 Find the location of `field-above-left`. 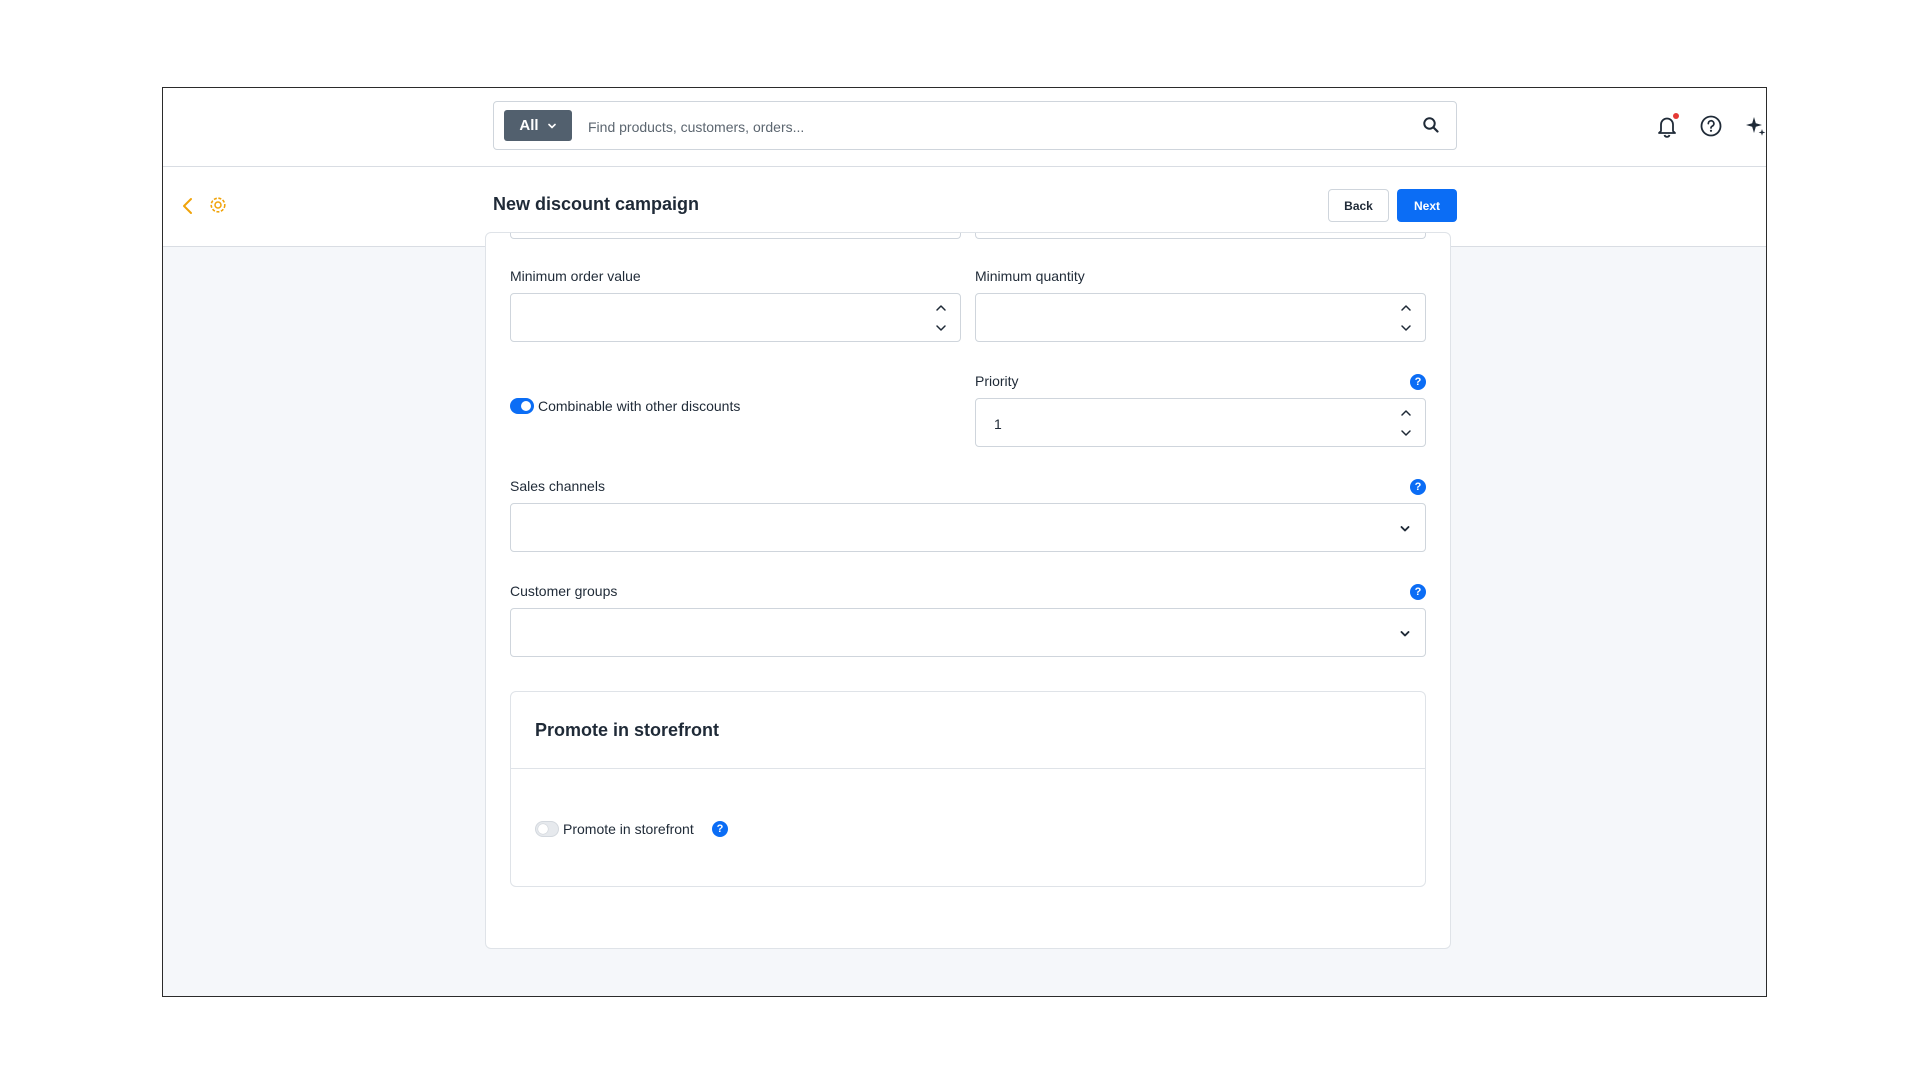

field-above-left is located at coordinates (735, 236).